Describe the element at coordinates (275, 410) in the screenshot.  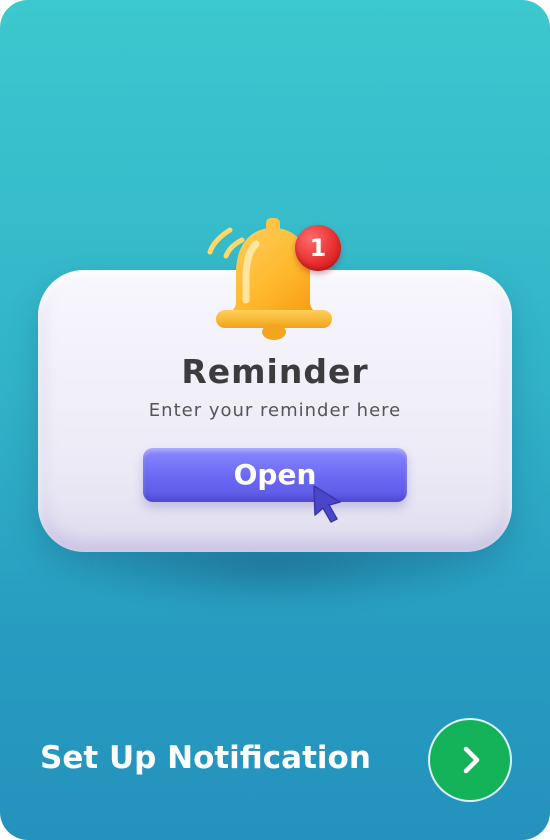
I see `reminder-subtitle: Enter your reminder here` at that location.